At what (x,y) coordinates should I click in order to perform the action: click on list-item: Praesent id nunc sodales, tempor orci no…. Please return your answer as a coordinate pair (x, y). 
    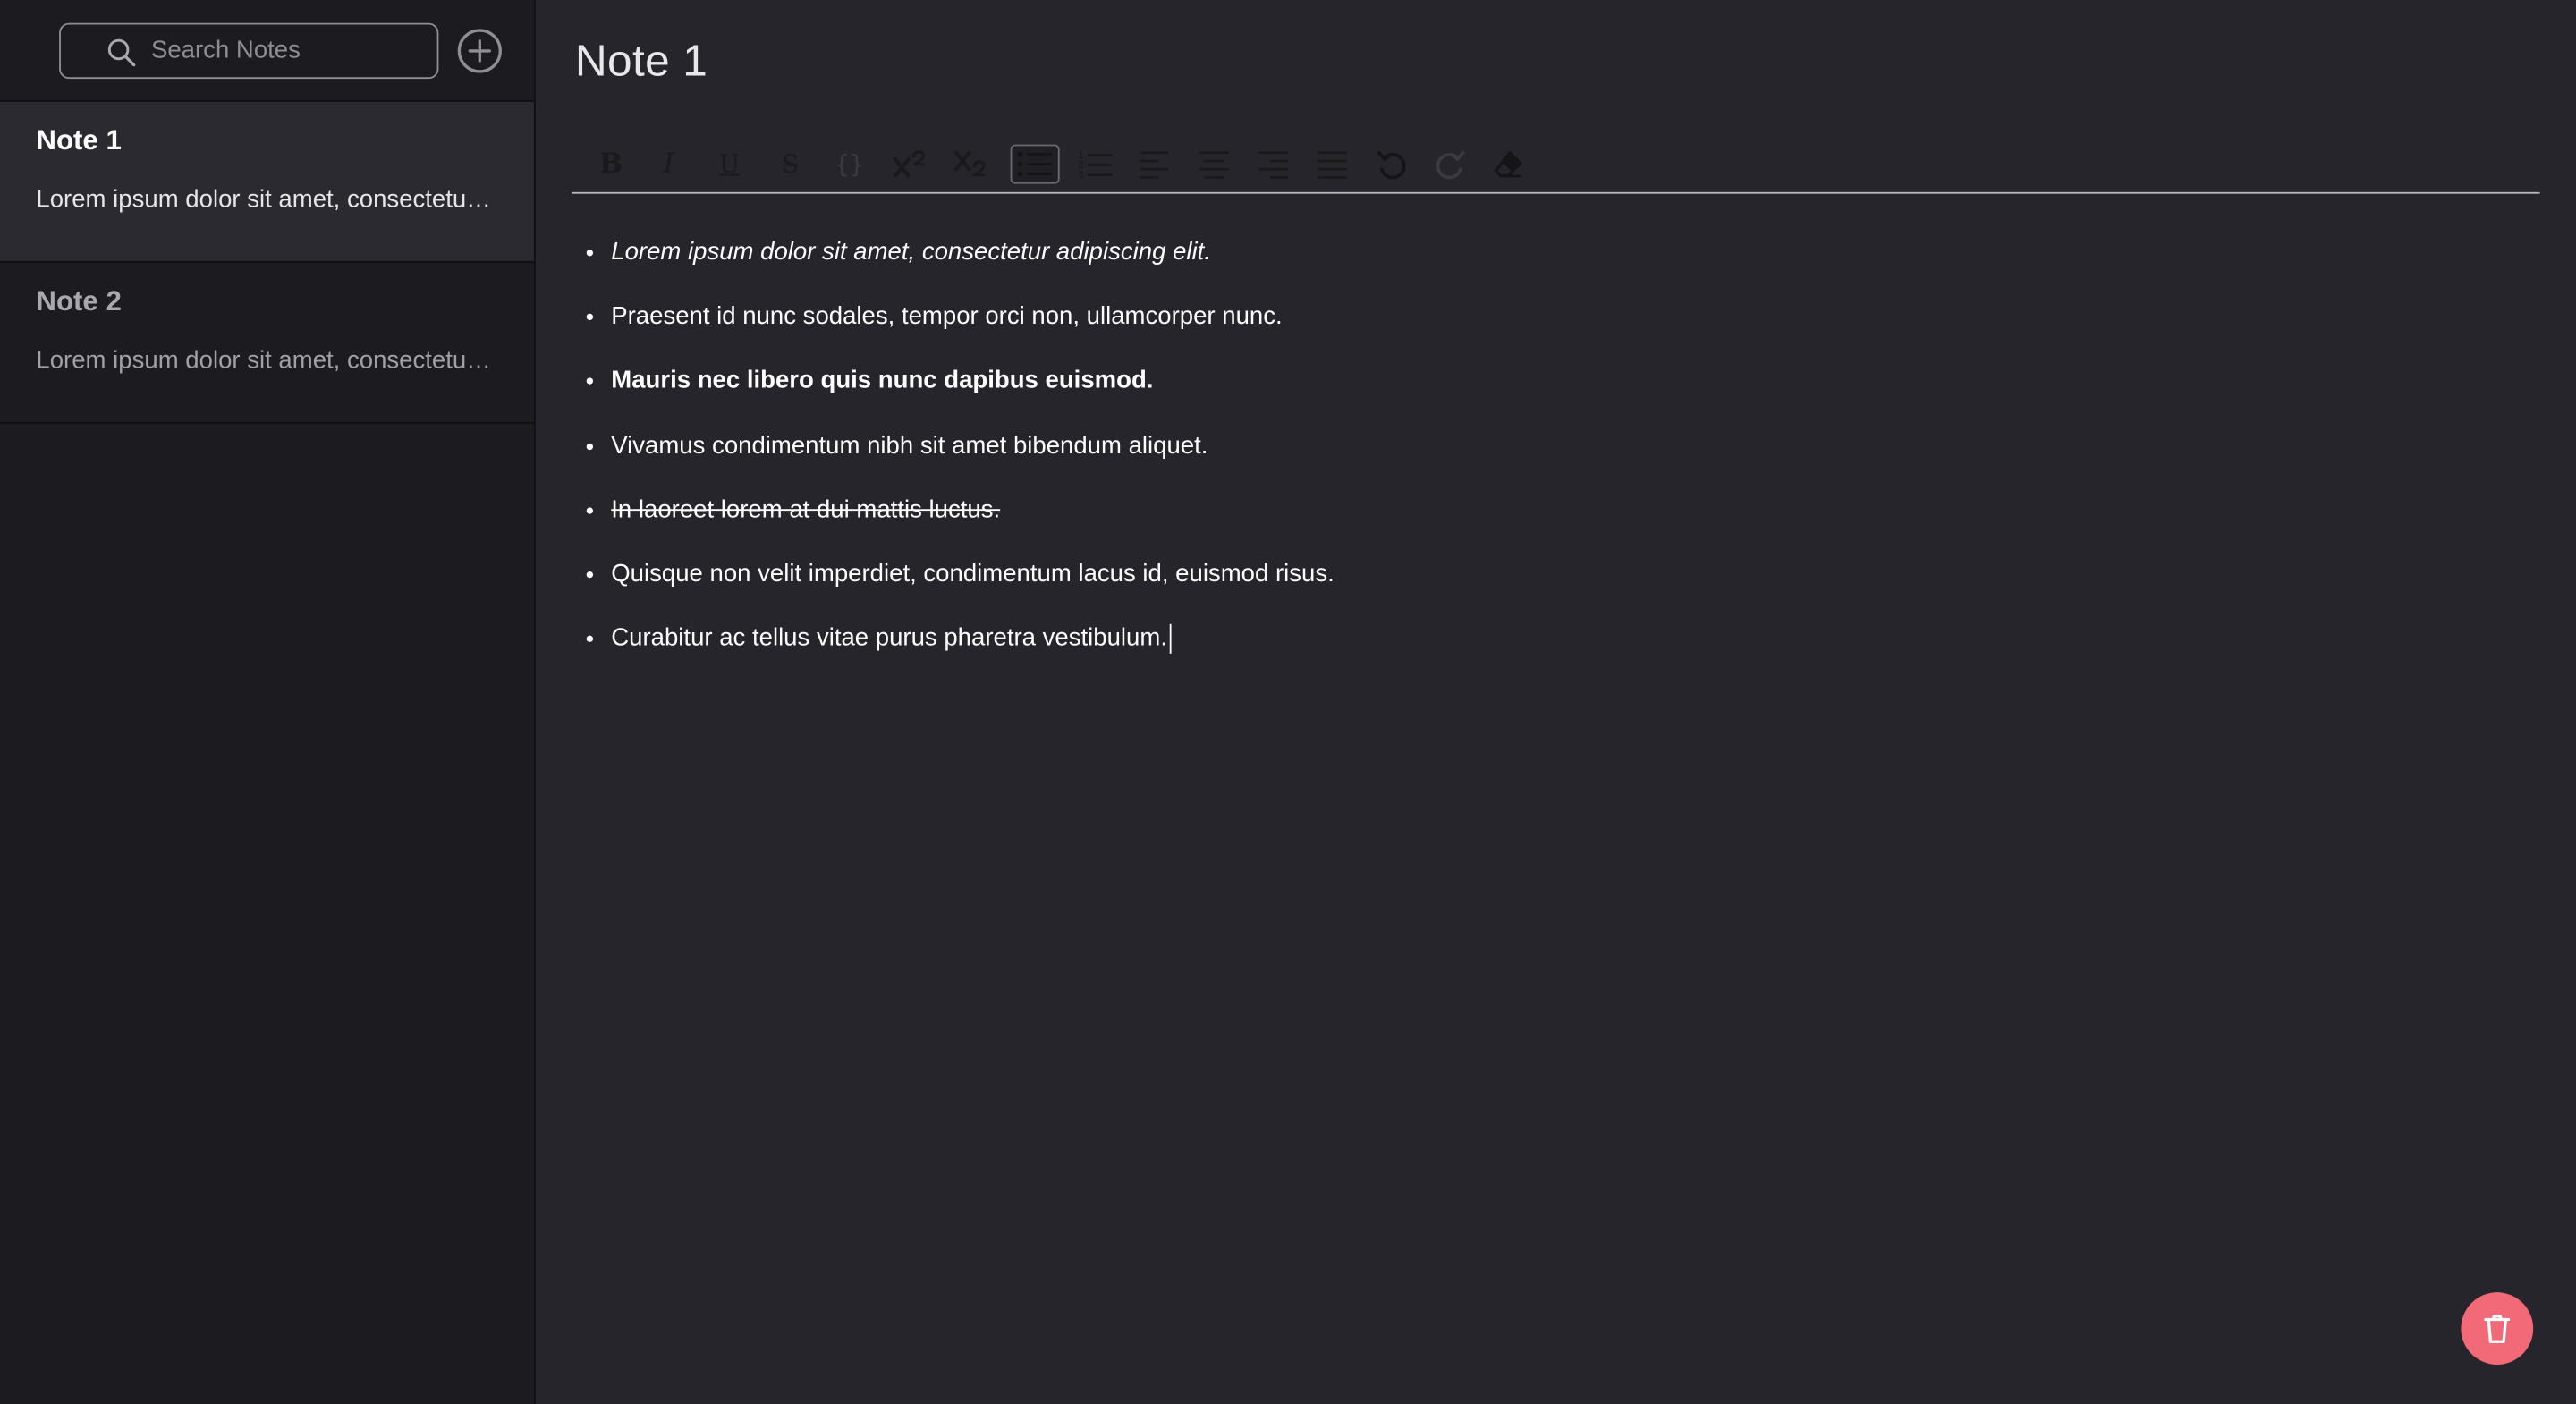
    Looking at the image, I should click on (973, 316).